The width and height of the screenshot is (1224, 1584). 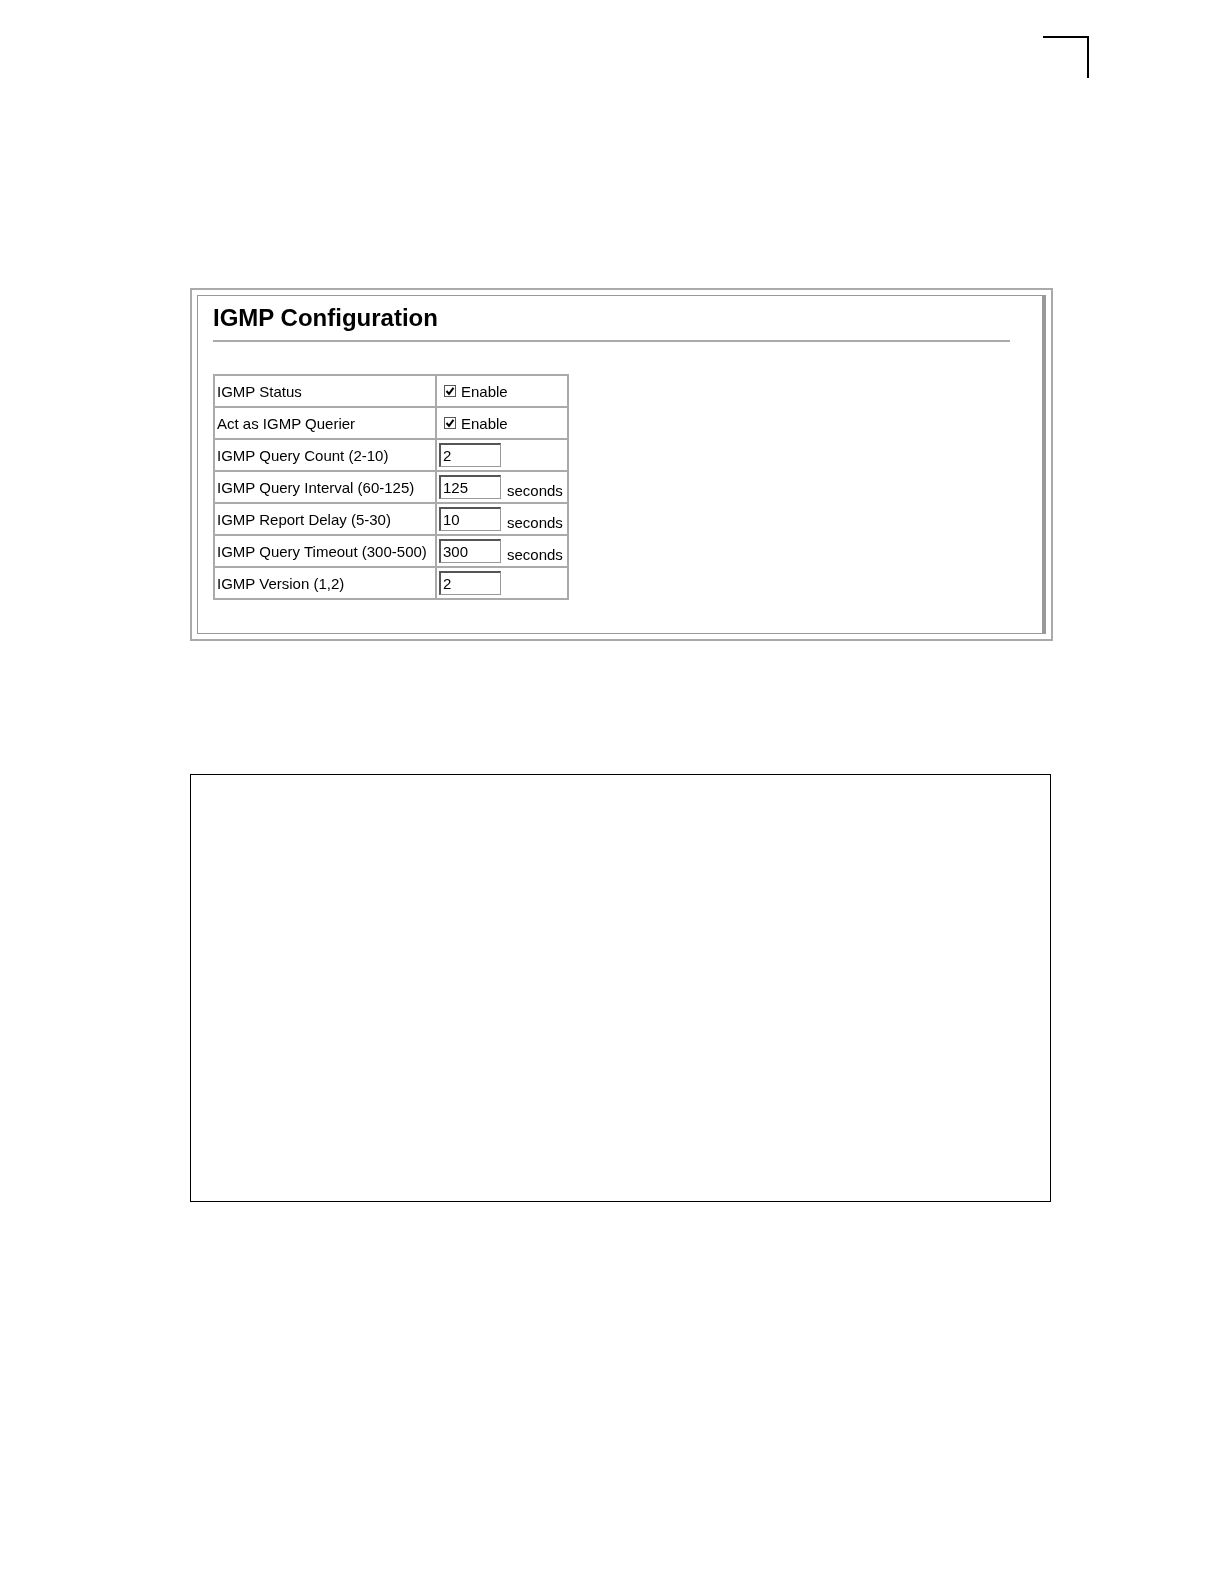 What do you see at coordinates (470, 519) in the screenshot?
I see `value-field: 10` at bounding box center [470, 519].